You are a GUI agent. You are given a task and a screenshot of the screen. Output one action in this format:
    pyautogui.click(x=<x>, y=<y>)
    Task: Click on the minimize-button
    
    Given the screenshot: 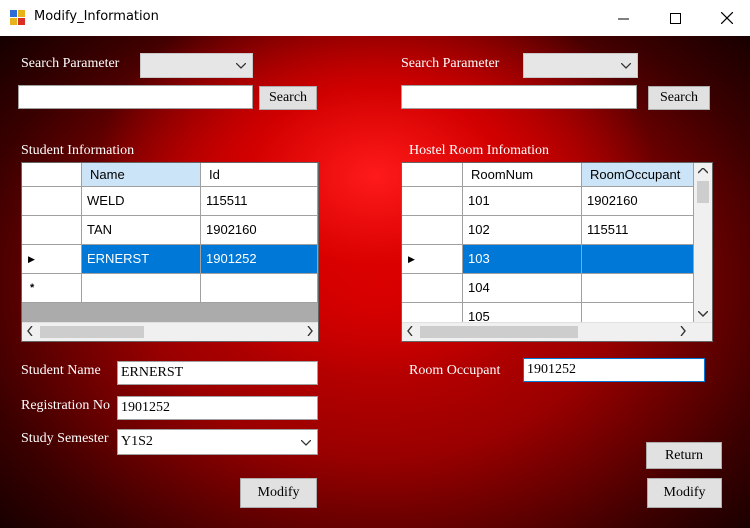 What is the action you would take?
    pyautogui.click(x=623, y=18)
    